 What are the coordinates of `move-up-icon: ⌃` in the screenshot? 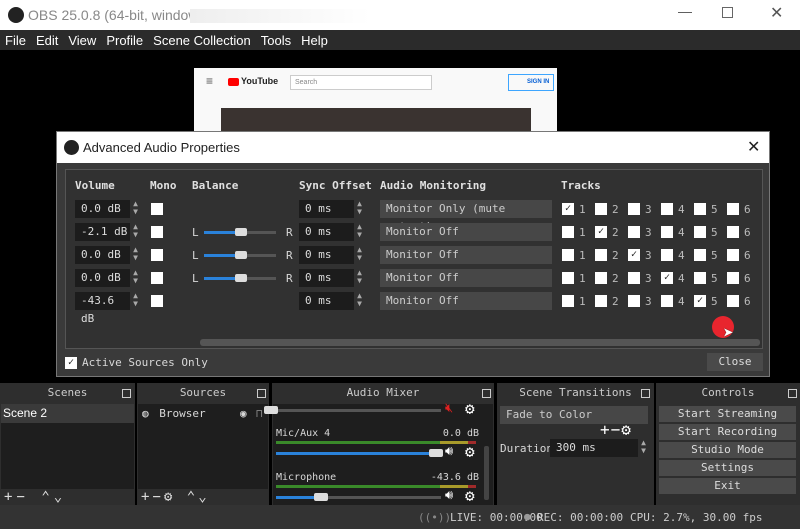 It's located at (192, 497).